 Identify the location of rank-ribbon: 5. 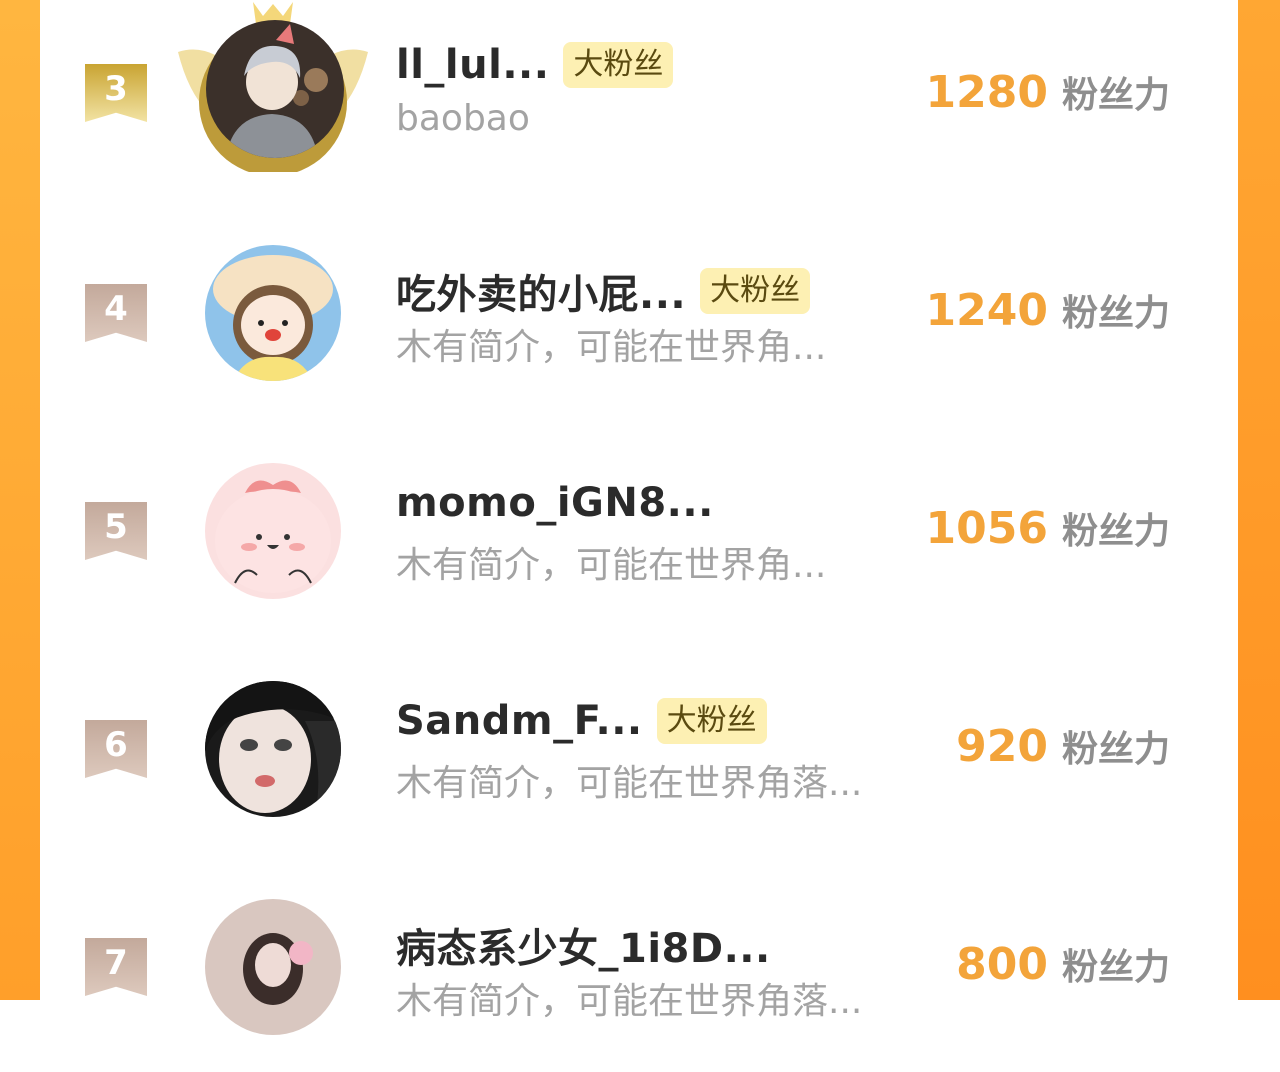
(116, 531).